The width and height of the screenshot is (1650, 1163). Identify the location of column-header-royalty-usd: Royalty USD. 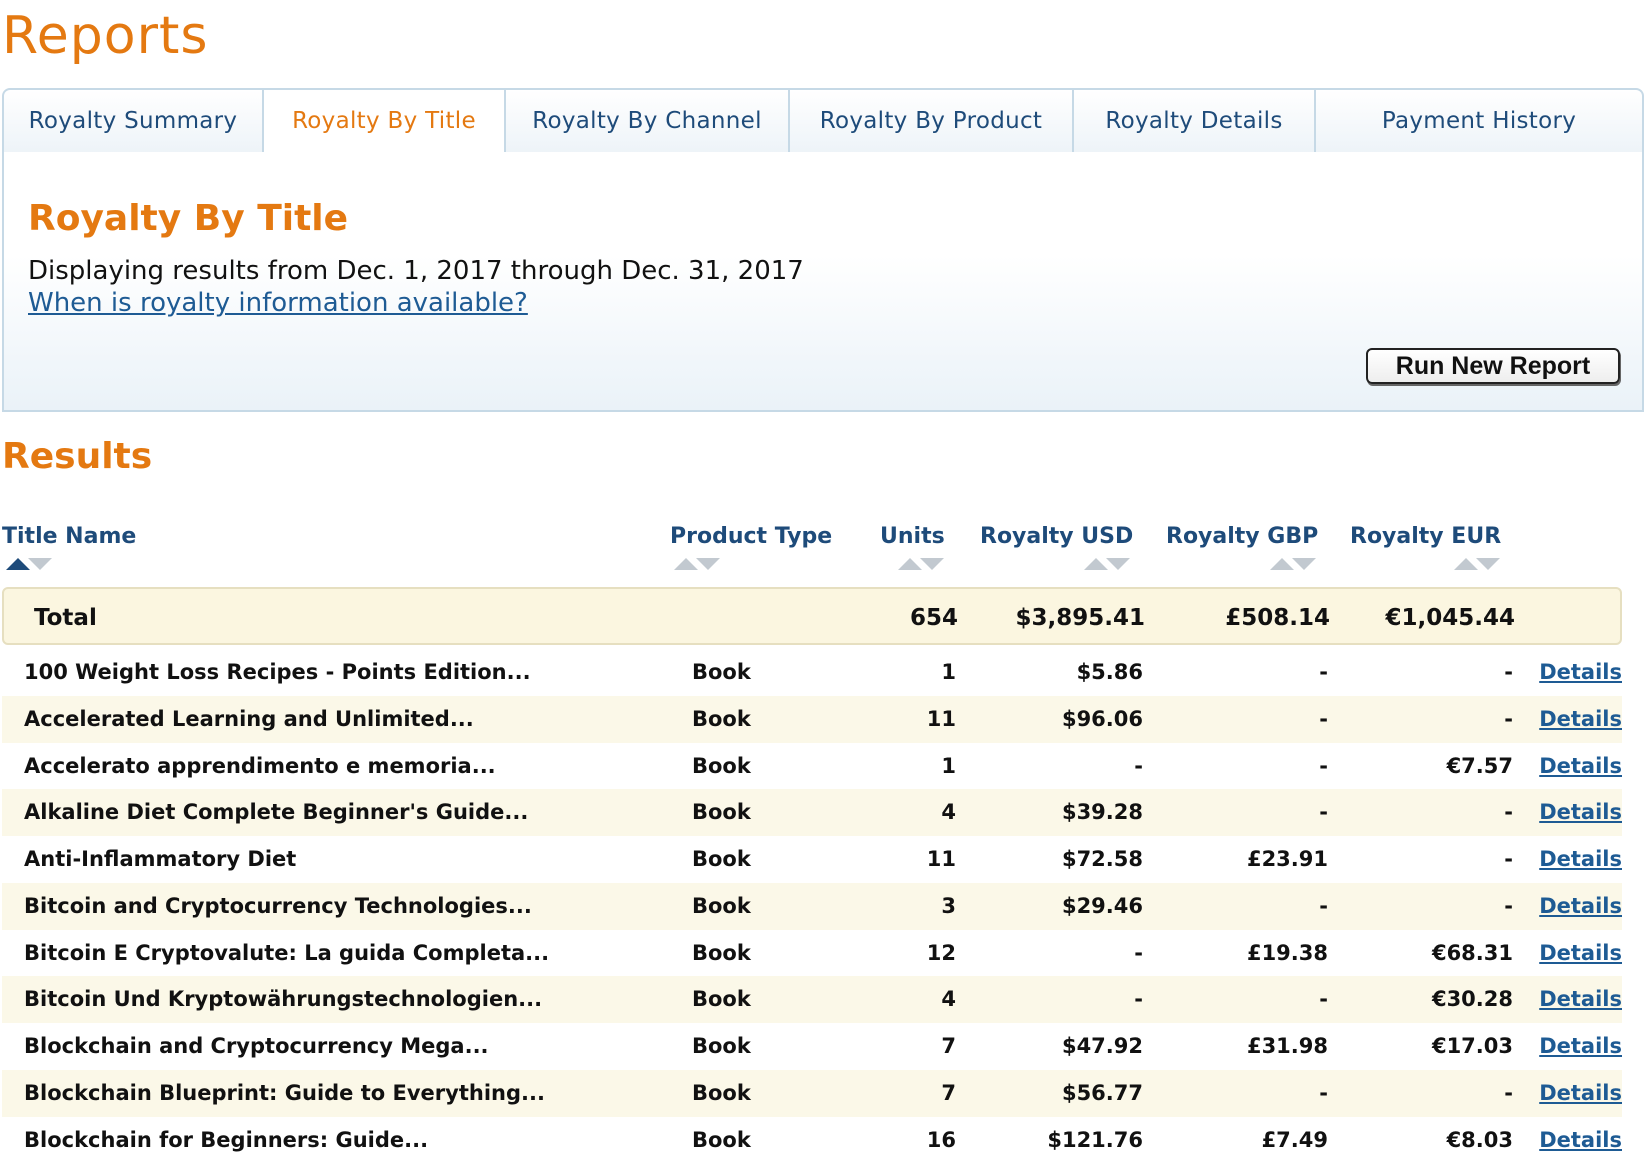
(1056, 536).